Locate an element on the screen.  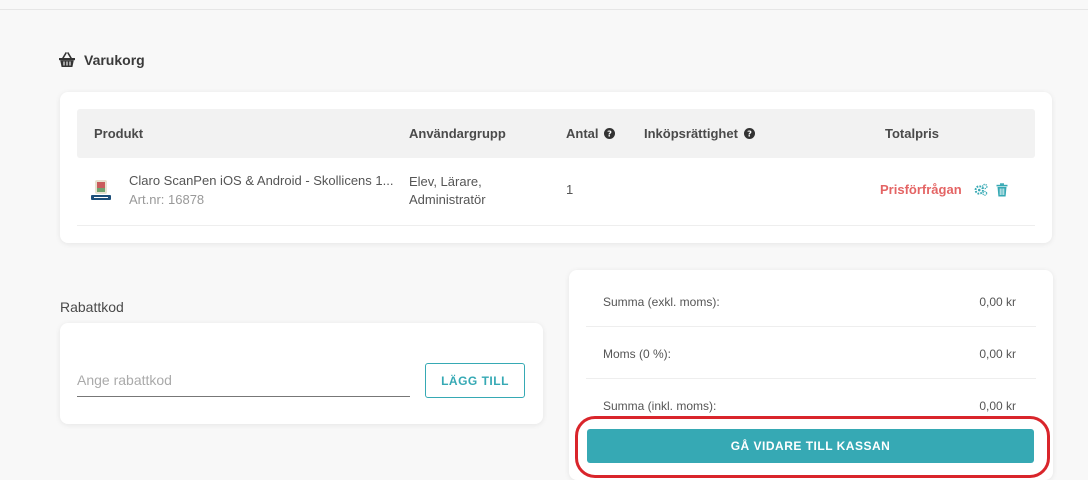
cart-heading: Varukorg is located at coordinates (101, 60).